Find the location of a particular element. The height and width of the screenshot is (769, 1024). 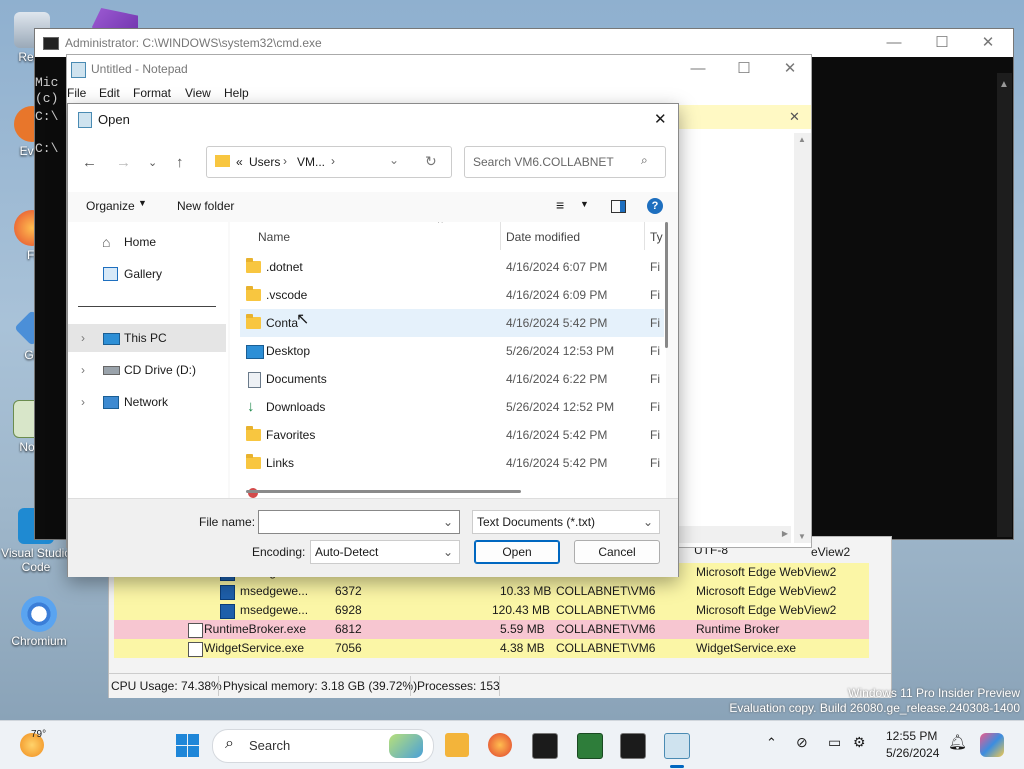

search-icon: ⌕ is located at coordinates (644, 160).